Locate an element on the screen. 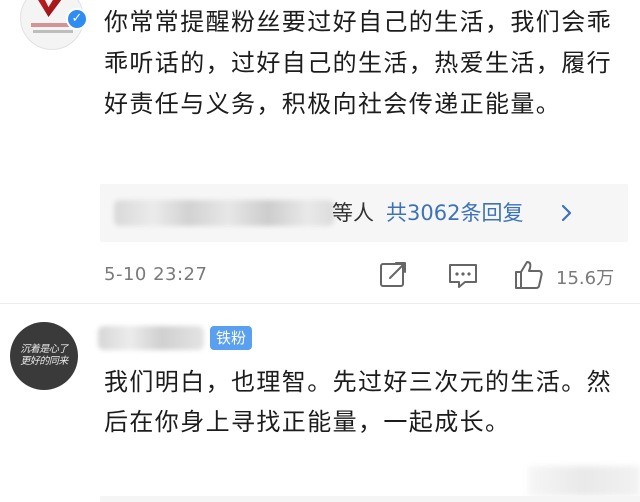 This screenshot has height=502, width=640. verified-icon: ✓ is located at coordinates (77, 19).